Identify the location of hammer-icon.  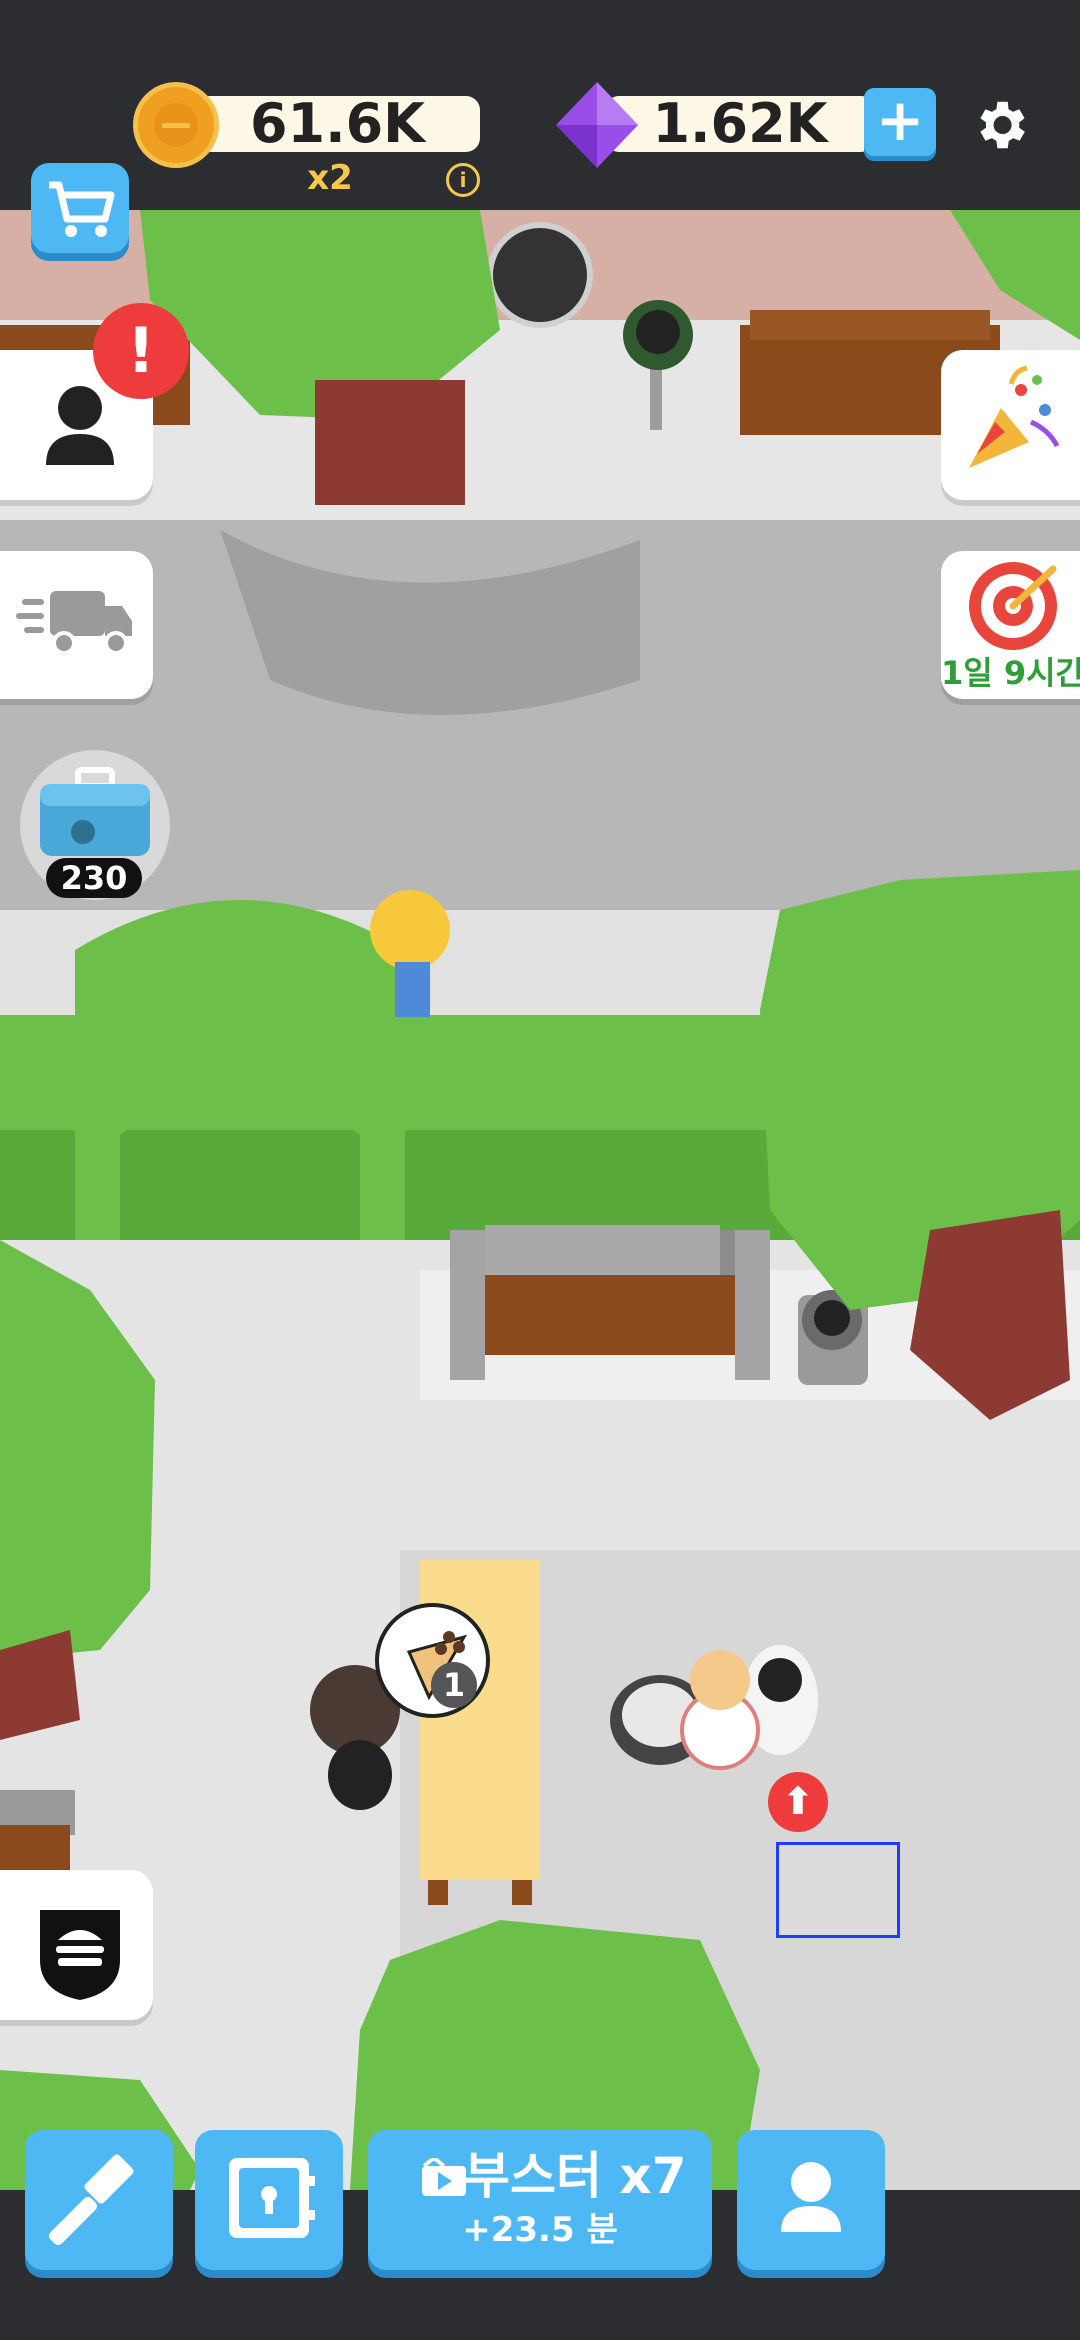
(91, 2200).